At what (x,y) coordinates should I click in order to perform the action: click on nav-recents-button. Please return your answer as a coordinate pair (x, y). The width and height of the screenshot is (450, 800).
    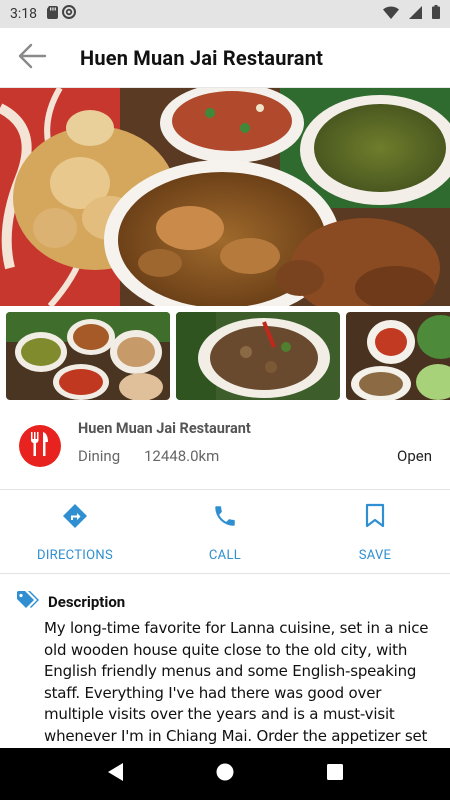
    Looking at the image, I should click on (335, 774).